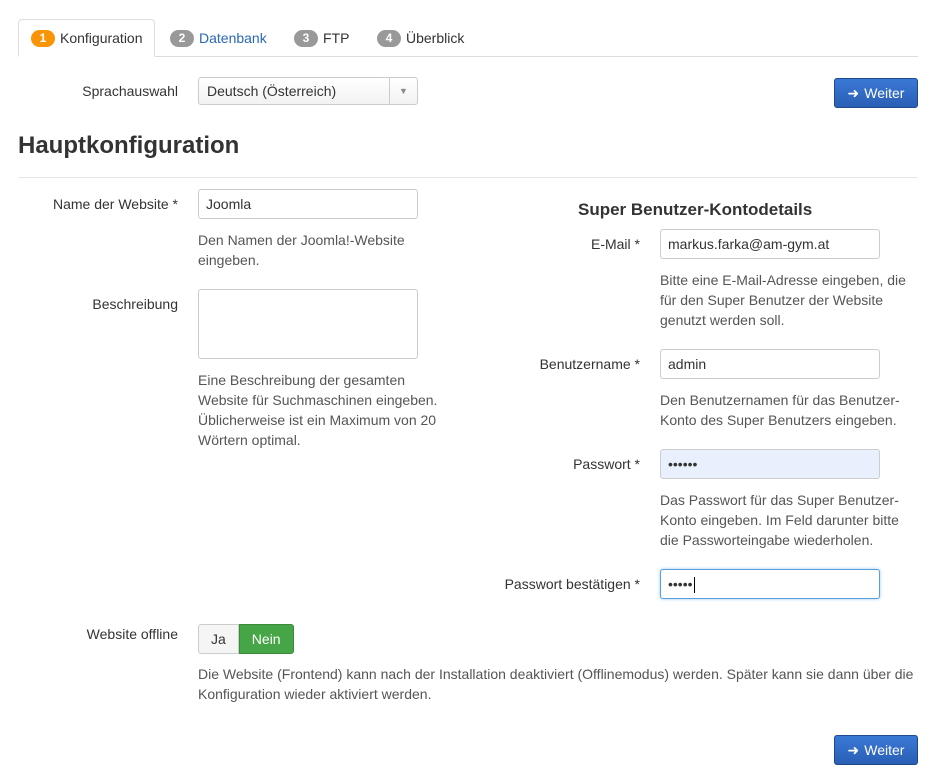 The height and width of the screenshot is (783, 939). I want to click on text-caret, so click(694, 585).